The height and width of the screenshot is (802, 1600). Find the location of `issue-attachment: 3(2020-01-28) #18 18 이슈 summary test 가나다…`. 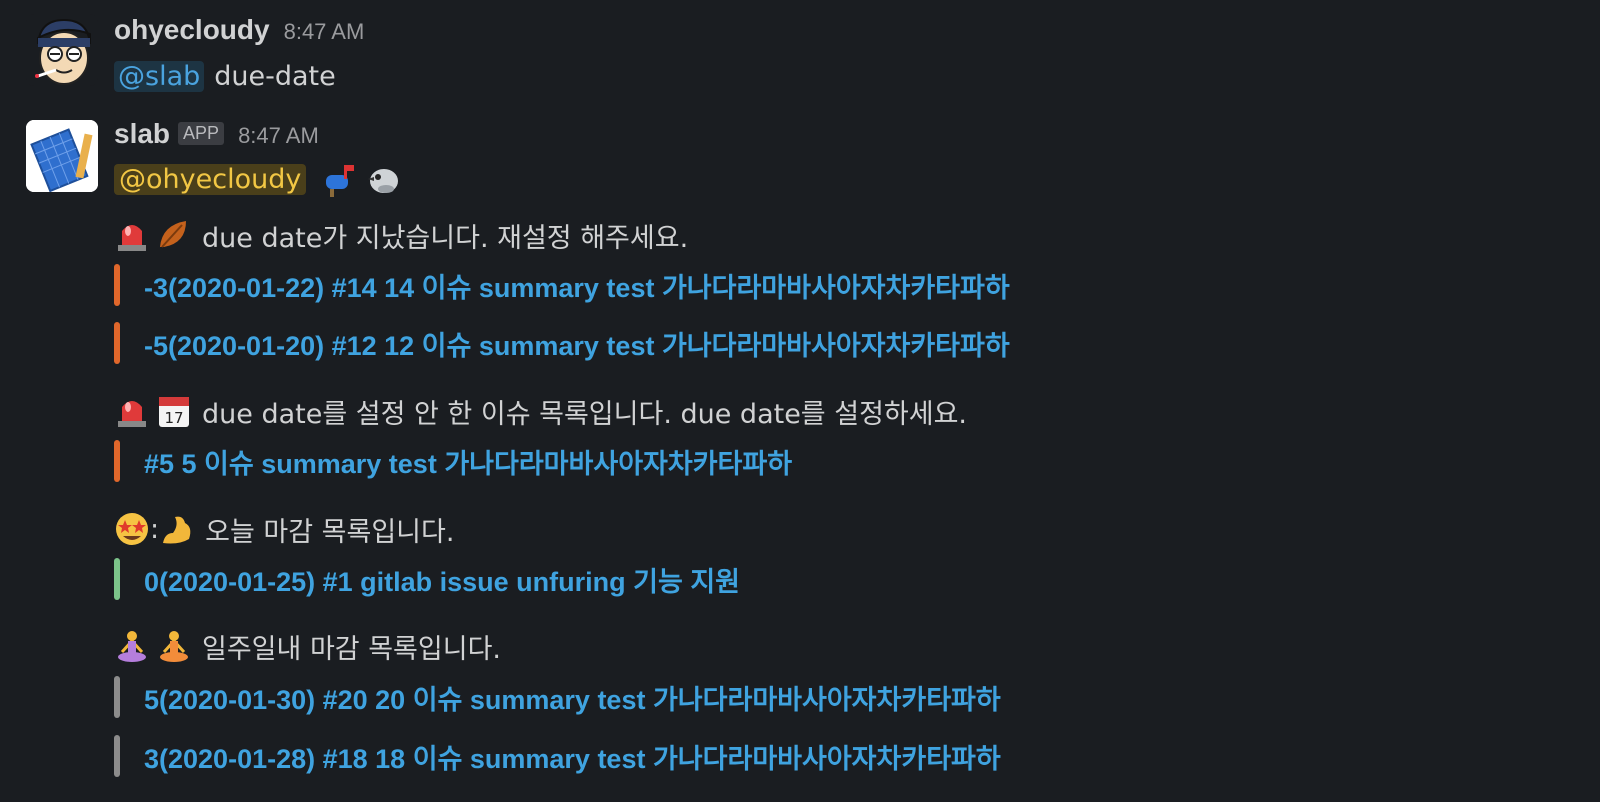

issue-attachment: 3(2020-01-28) #18 18 이슈 summary test 가나다… is located at coordinates (557, 756).